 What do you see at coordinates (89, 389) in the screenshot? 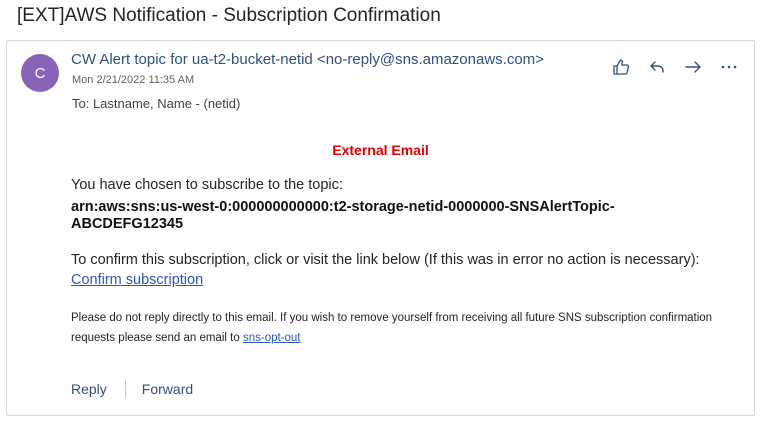
I see `reply-button: Reply` at bounding box center [89, 389].